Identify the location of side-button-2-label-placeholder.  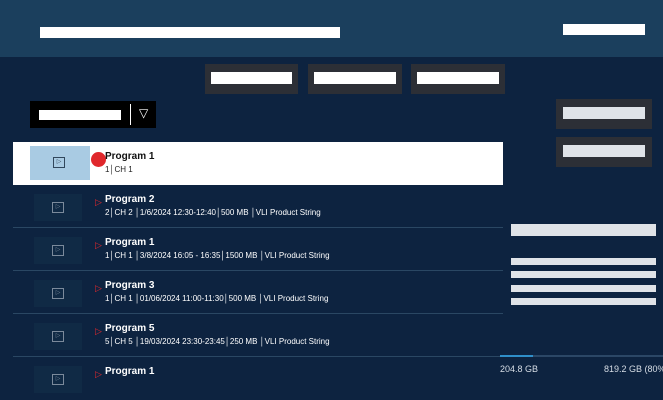
(604, 151).